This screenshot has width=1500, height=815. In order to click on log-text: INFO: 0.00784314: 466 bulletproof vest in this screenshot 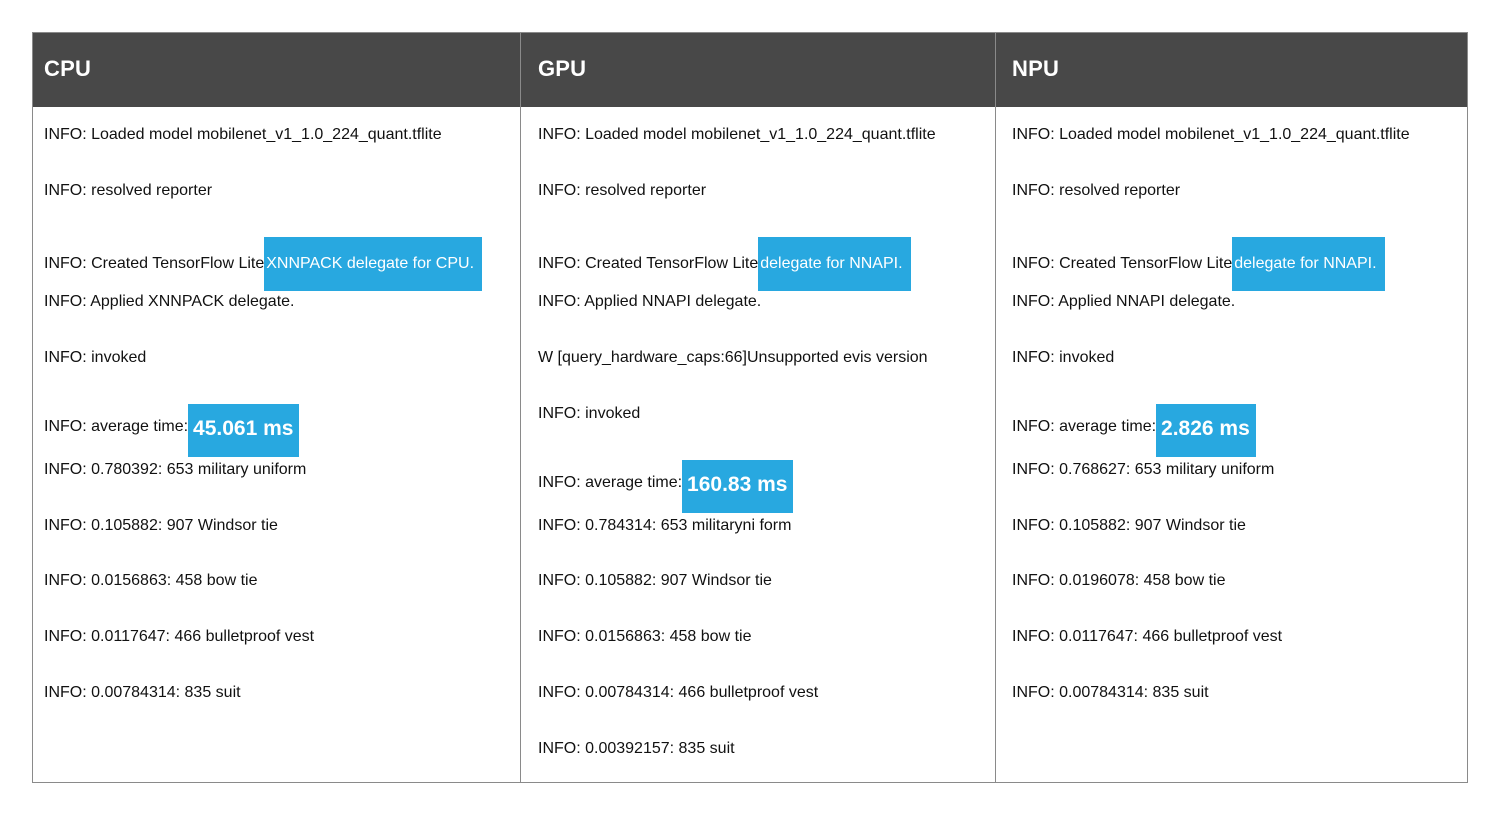, I will do `click(678, 692)`.